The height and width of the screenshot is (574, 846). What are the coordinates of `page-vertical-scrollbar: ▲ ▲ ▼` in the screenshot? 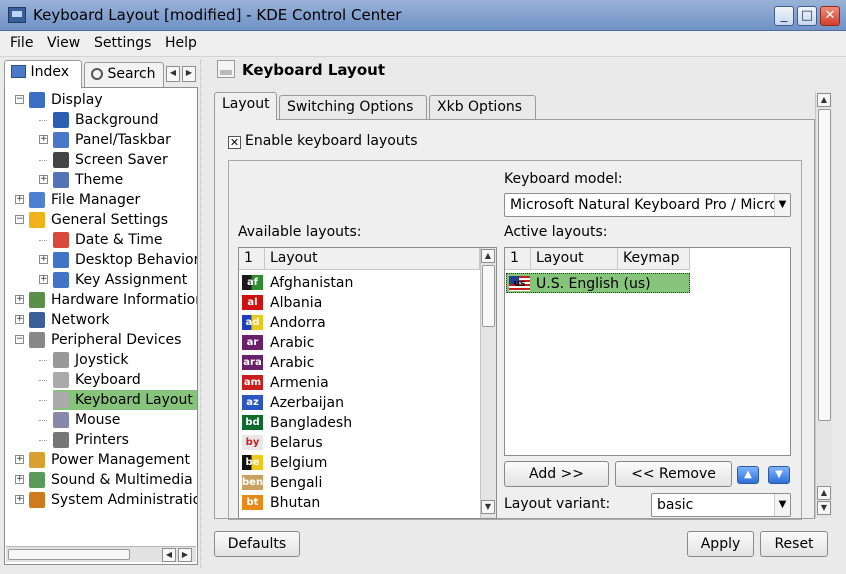 It's located at (823, 305).